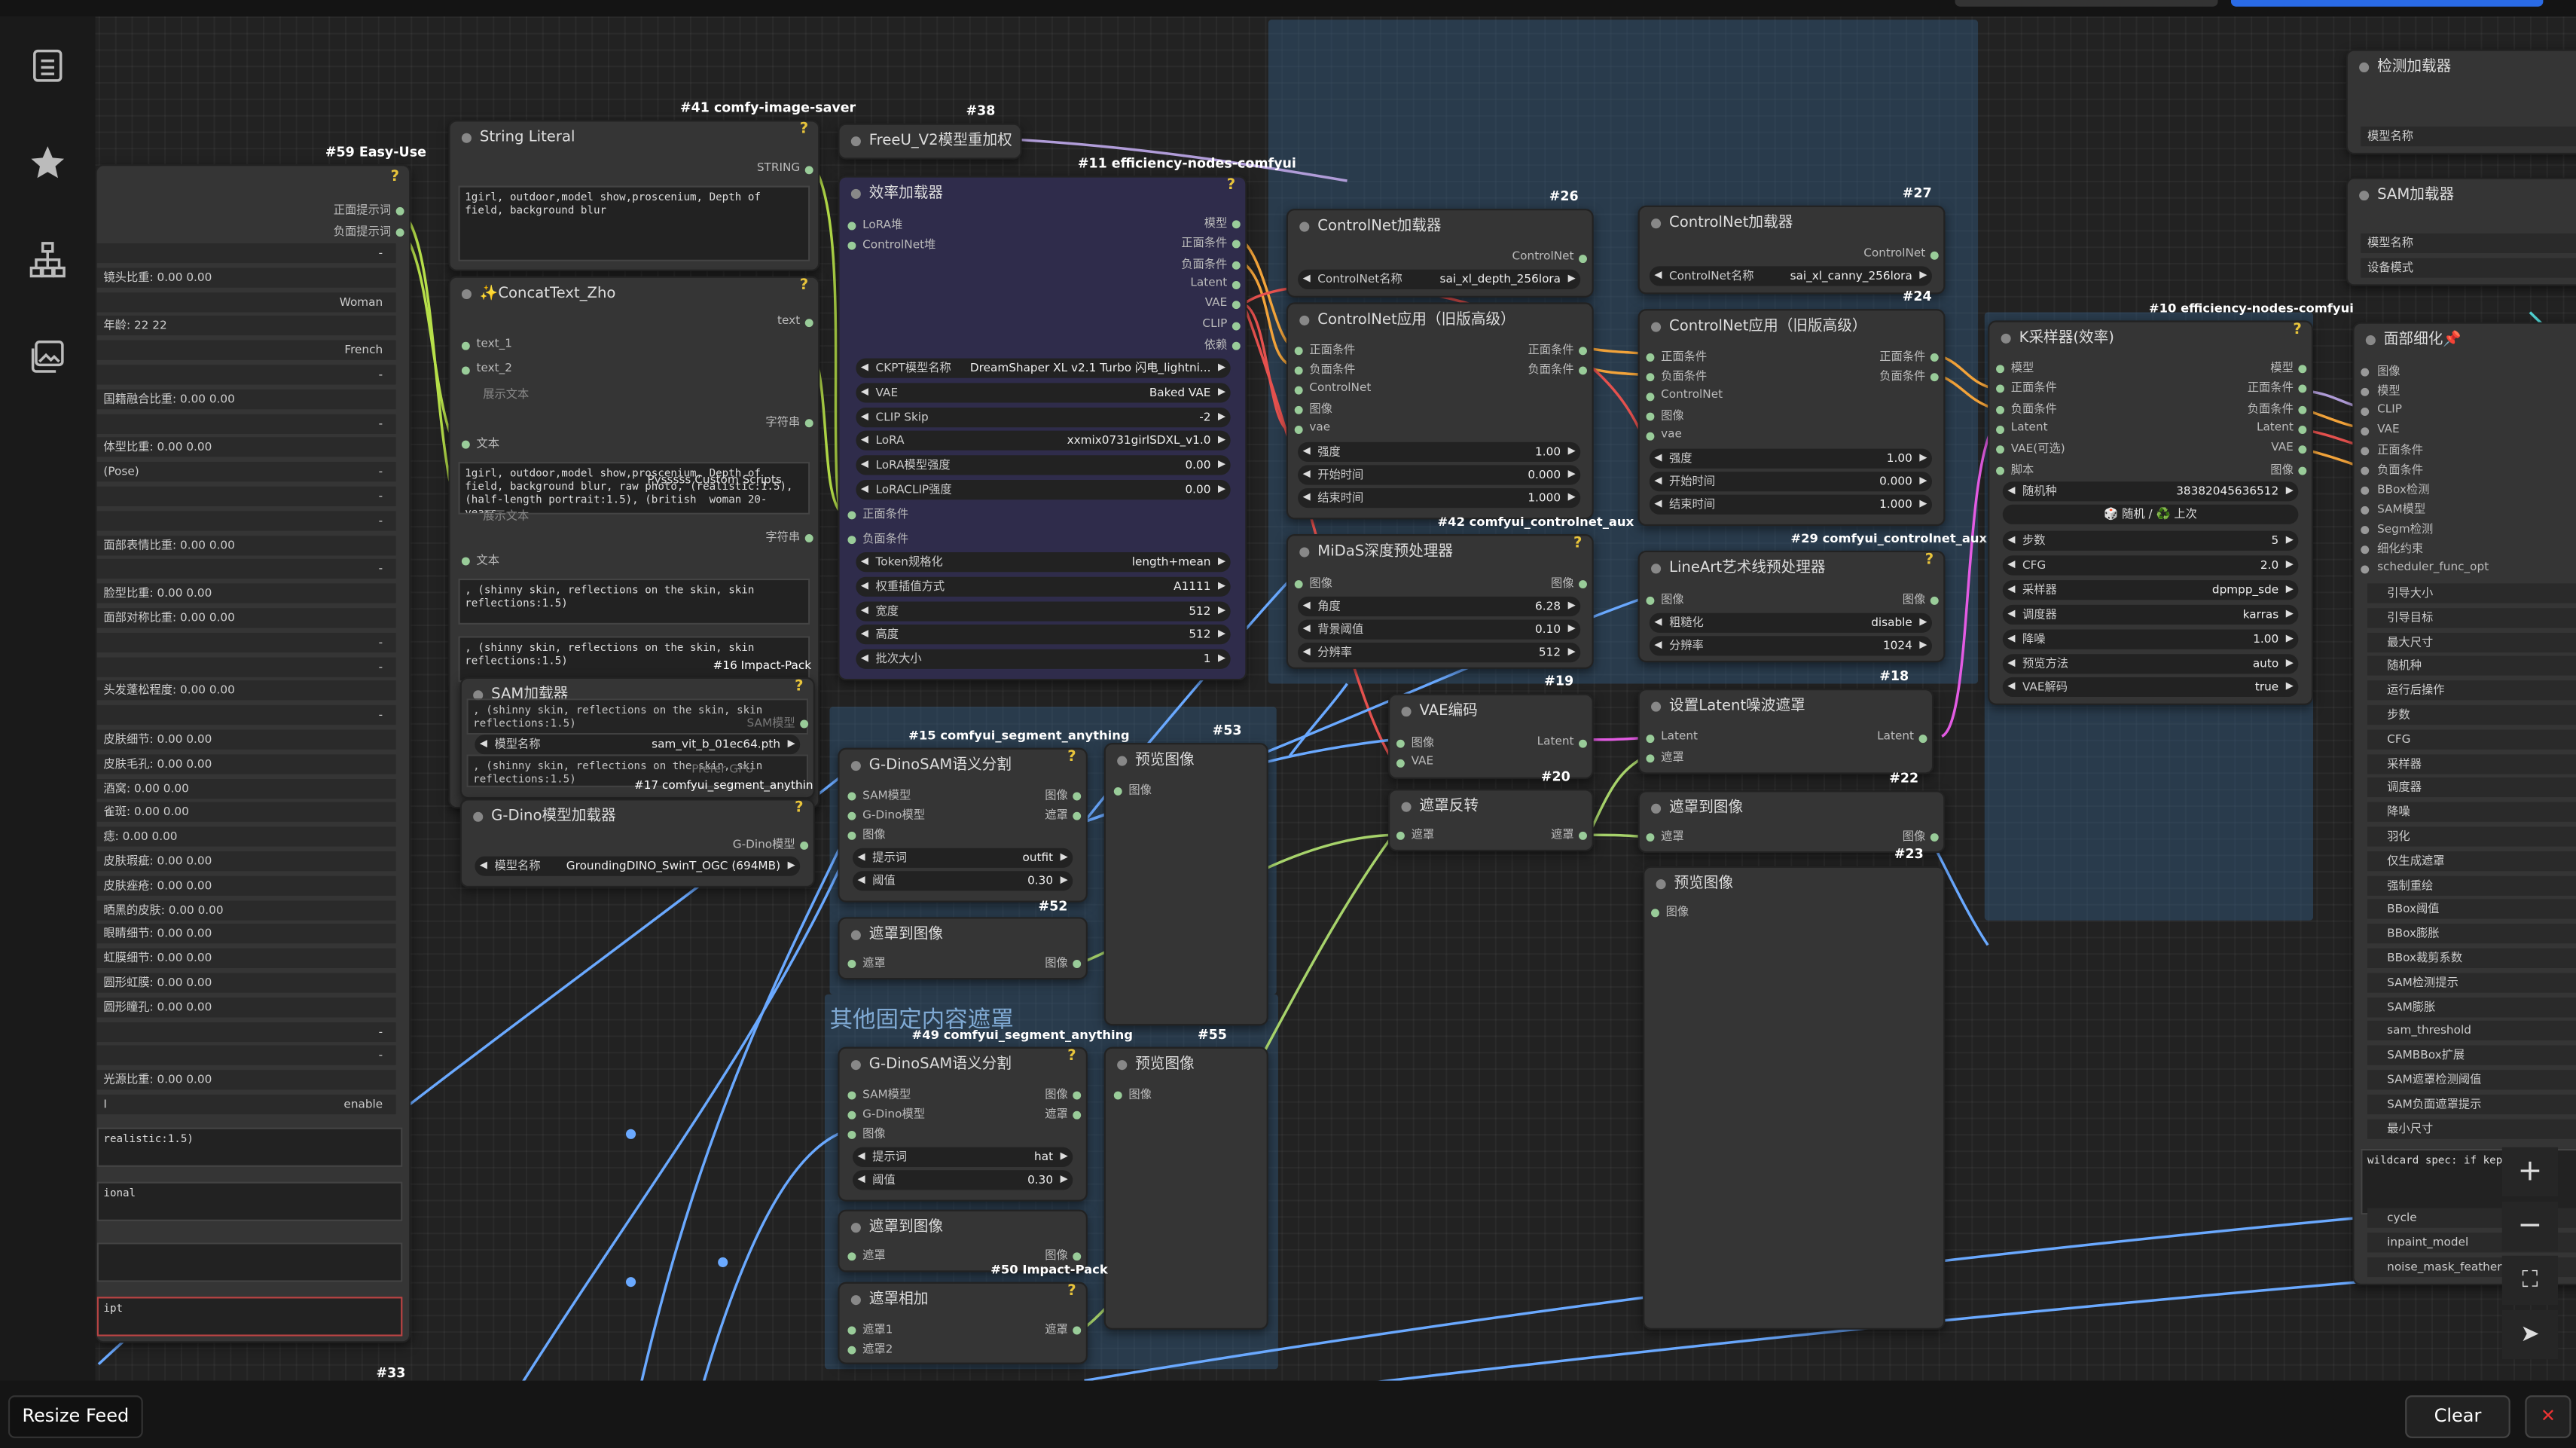  I want to click on easy-use-widget: 晒黑的皮肤: 0.00 0.00, so click(246, 910).